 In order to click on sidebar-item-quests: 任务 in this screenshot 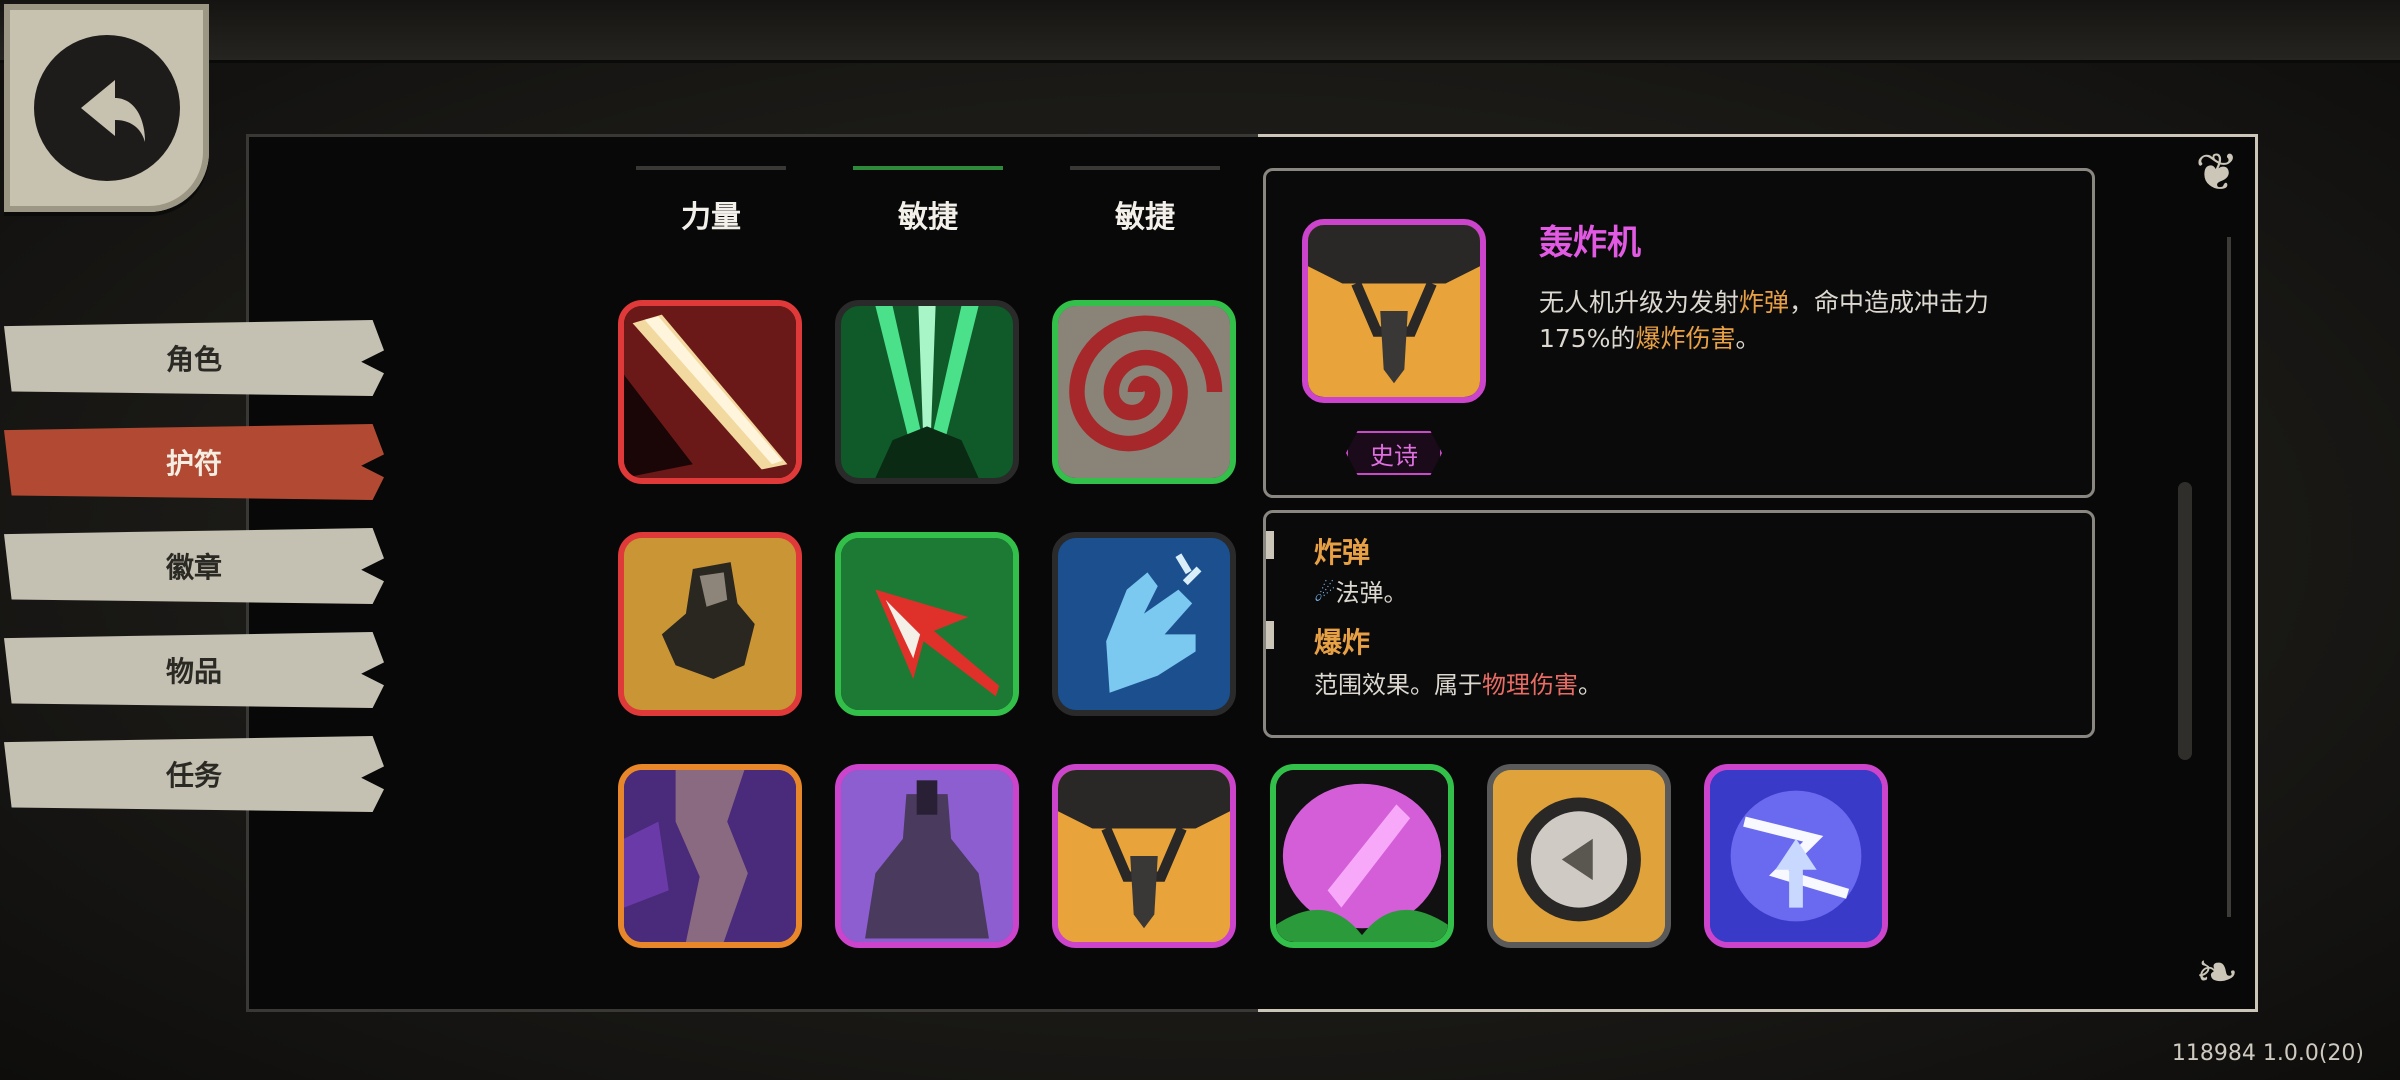, I will do `click(194, 774)`.